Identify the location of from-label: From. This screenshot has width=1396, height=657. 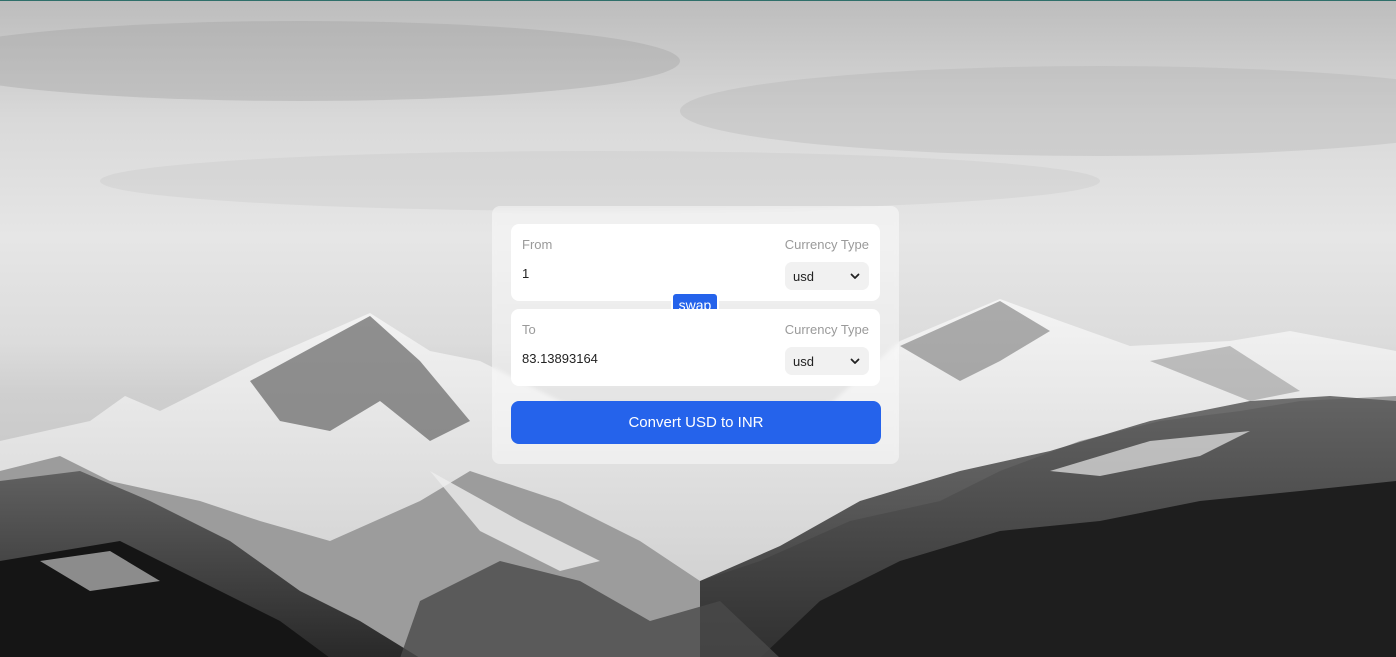
(537, 244).